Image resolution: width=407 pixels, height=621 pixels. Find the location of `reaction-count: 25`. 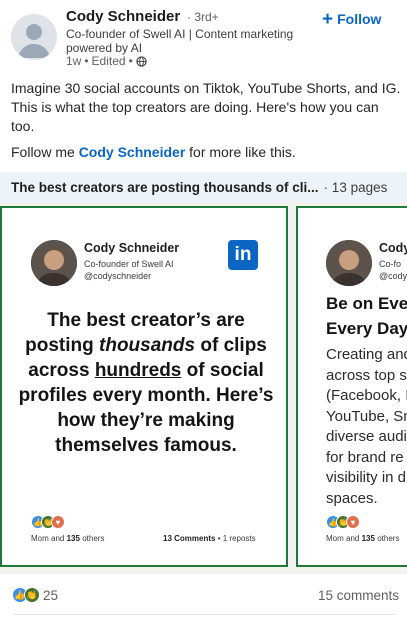

reaction-count: 25 is located at coordinates (50, 595).